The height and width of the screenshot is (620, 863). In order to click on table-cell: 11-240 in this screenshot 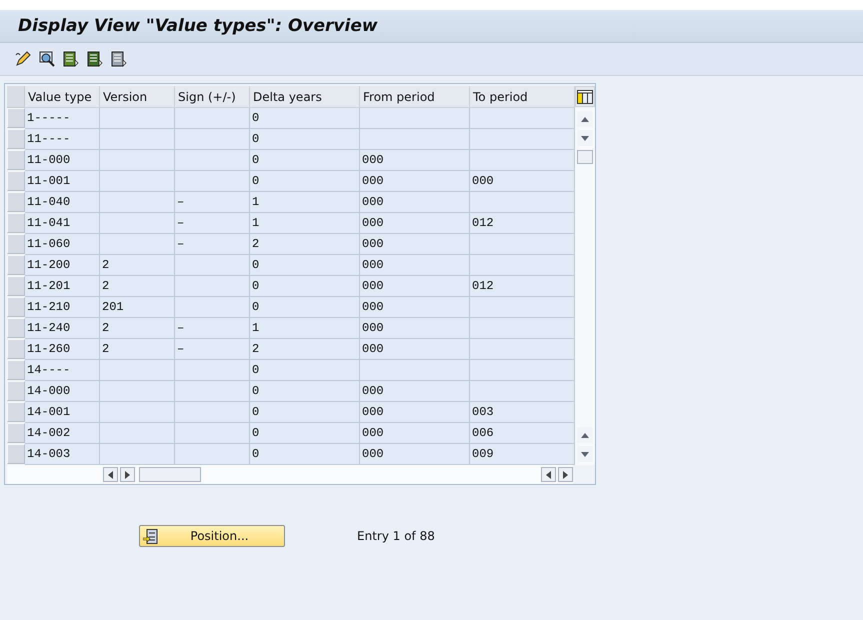, I will do `click(62, 328)`.